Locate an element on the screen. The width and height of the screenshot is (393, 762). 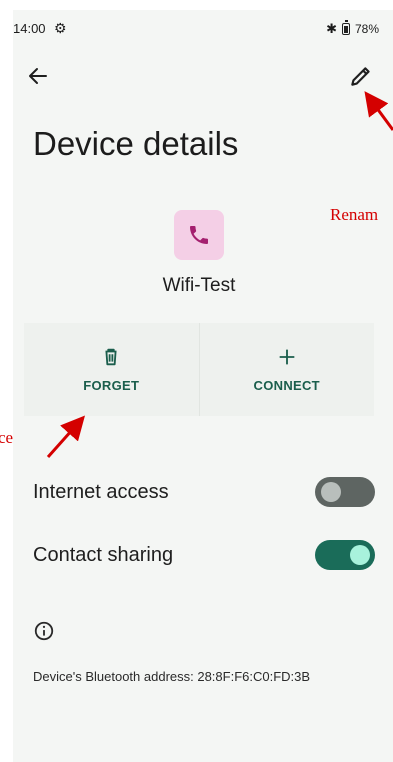
rename-arrow is located at coordinates (378, 111).